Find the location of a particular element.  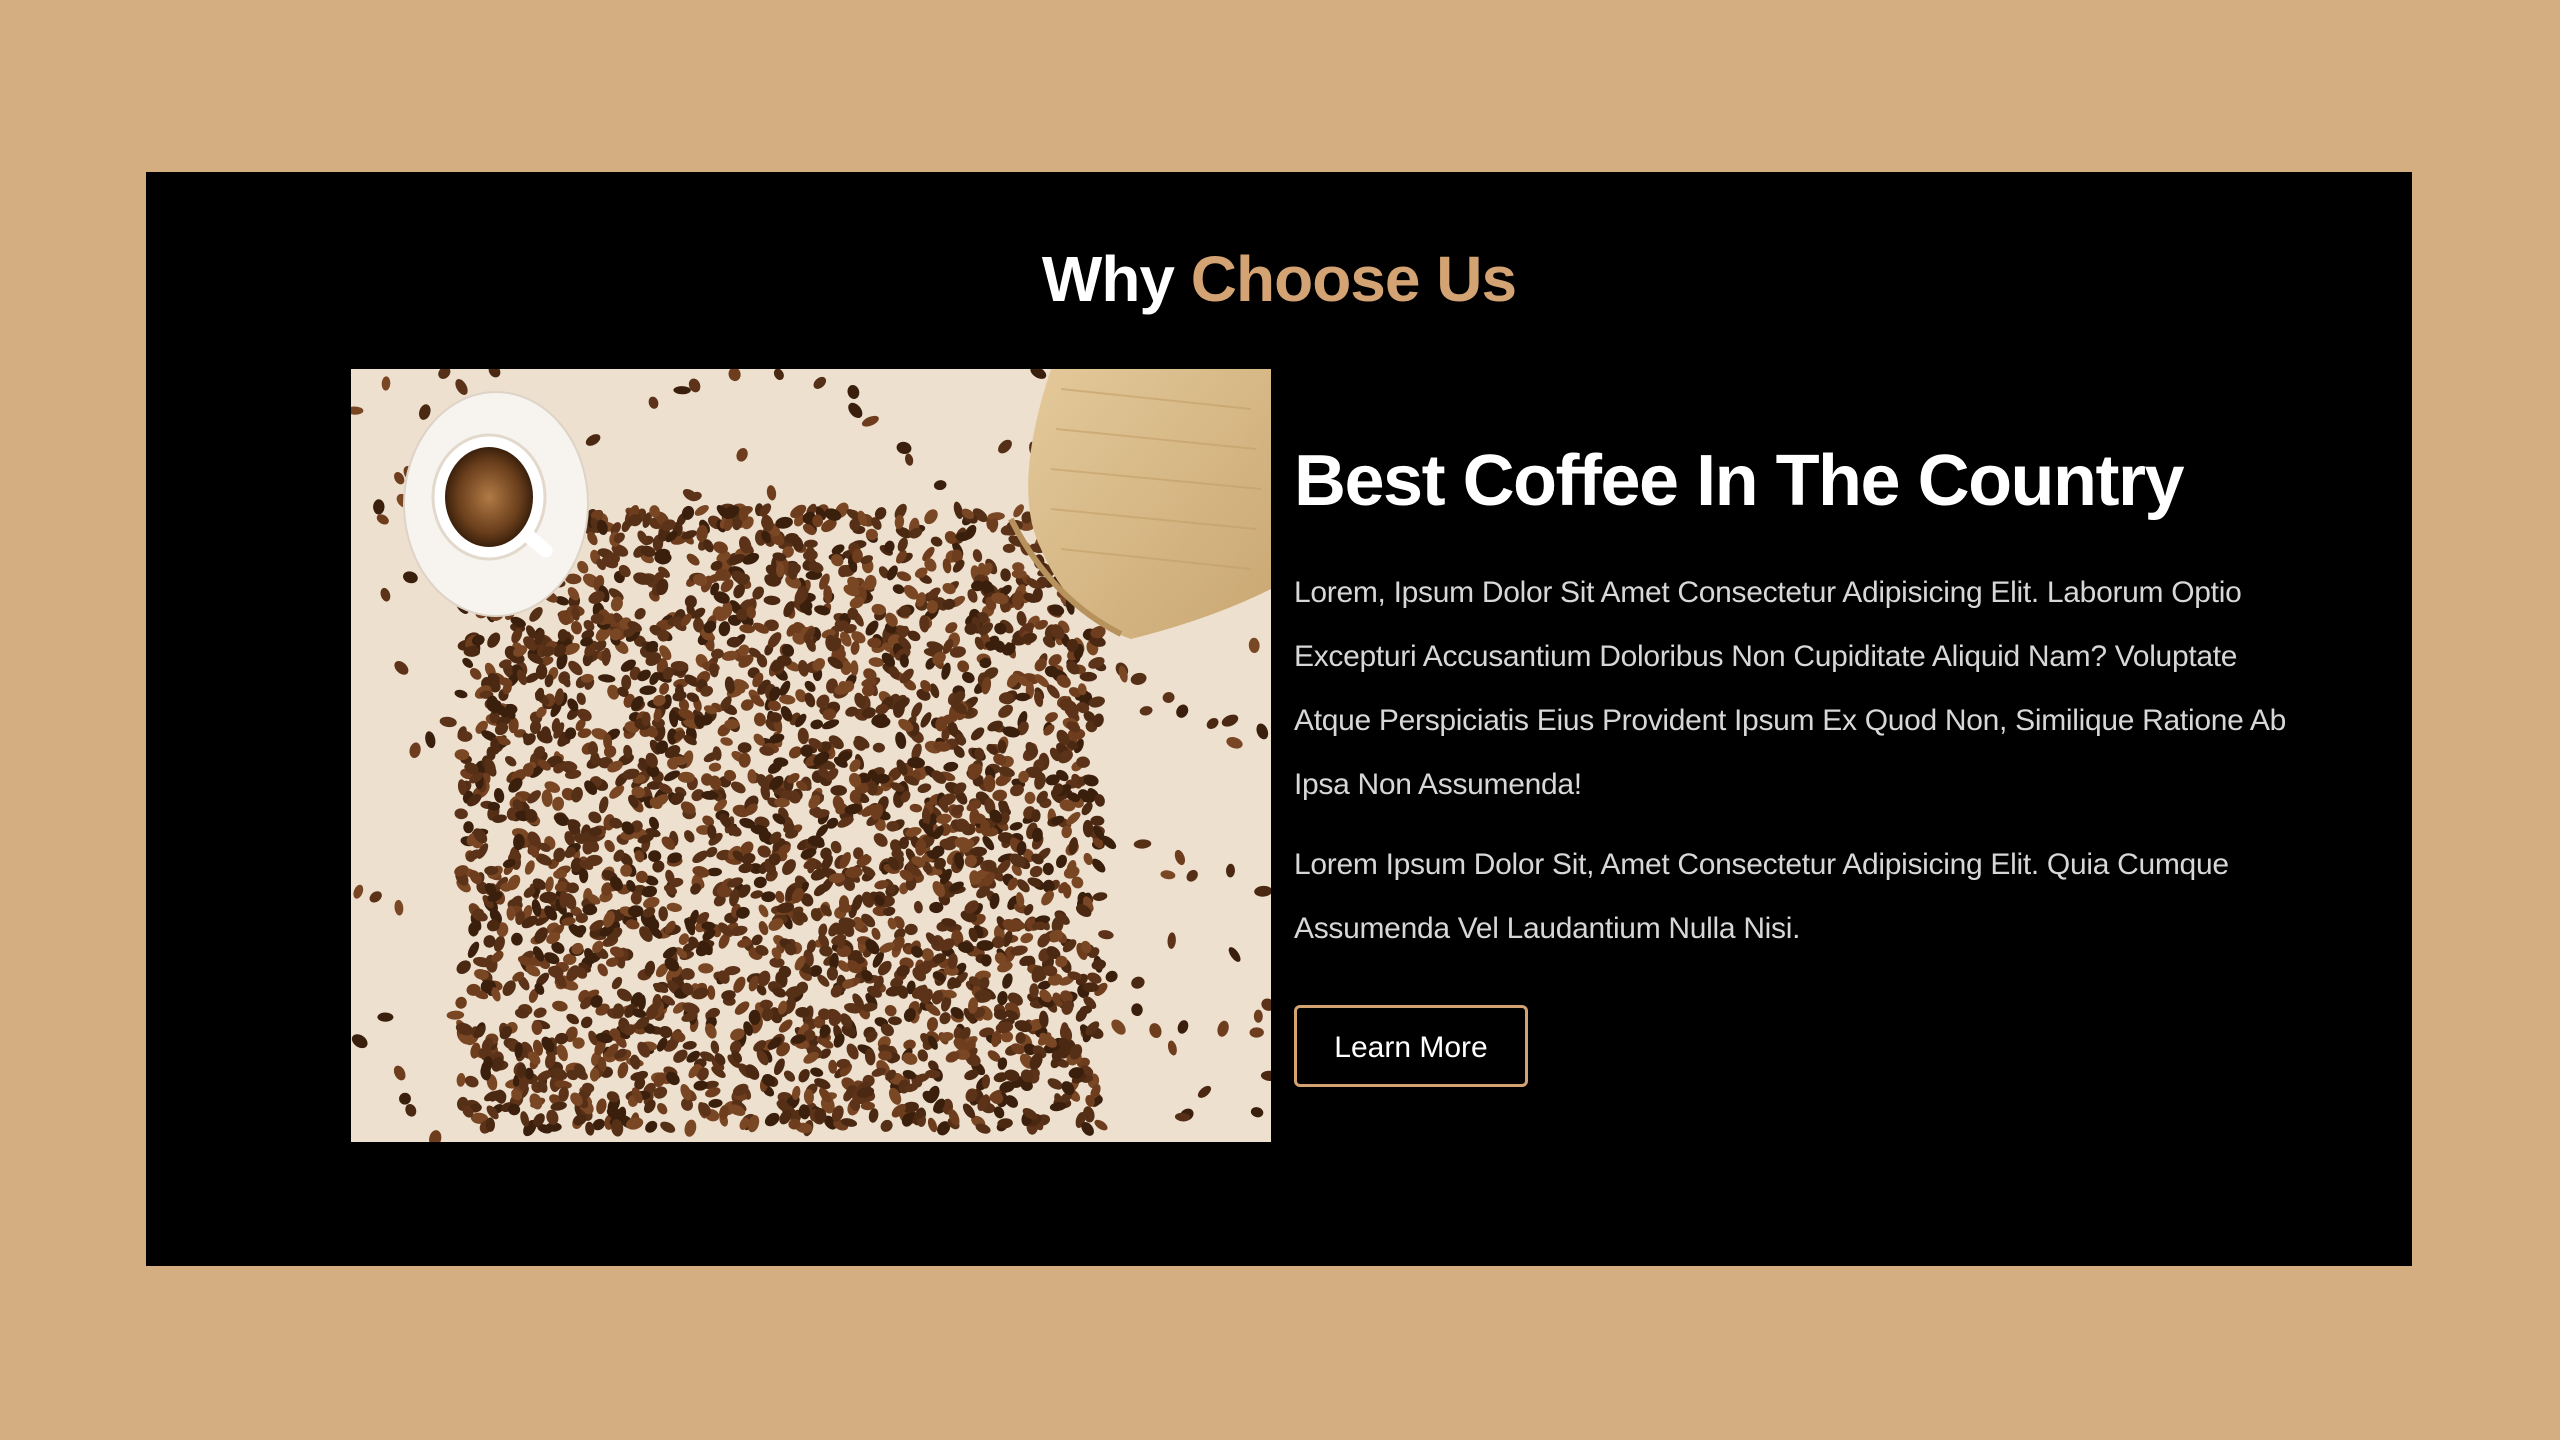

section-heading: Why Choose Us is located at coordinates (1279, 279).